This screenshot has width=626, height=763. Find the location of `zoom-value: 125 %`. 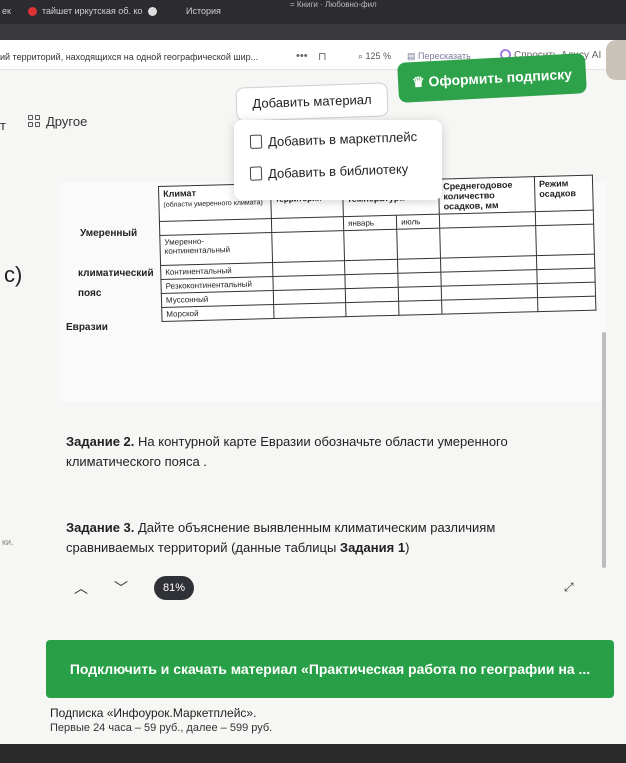

zoom-value: 125 % is located at coordinates (378, 56).